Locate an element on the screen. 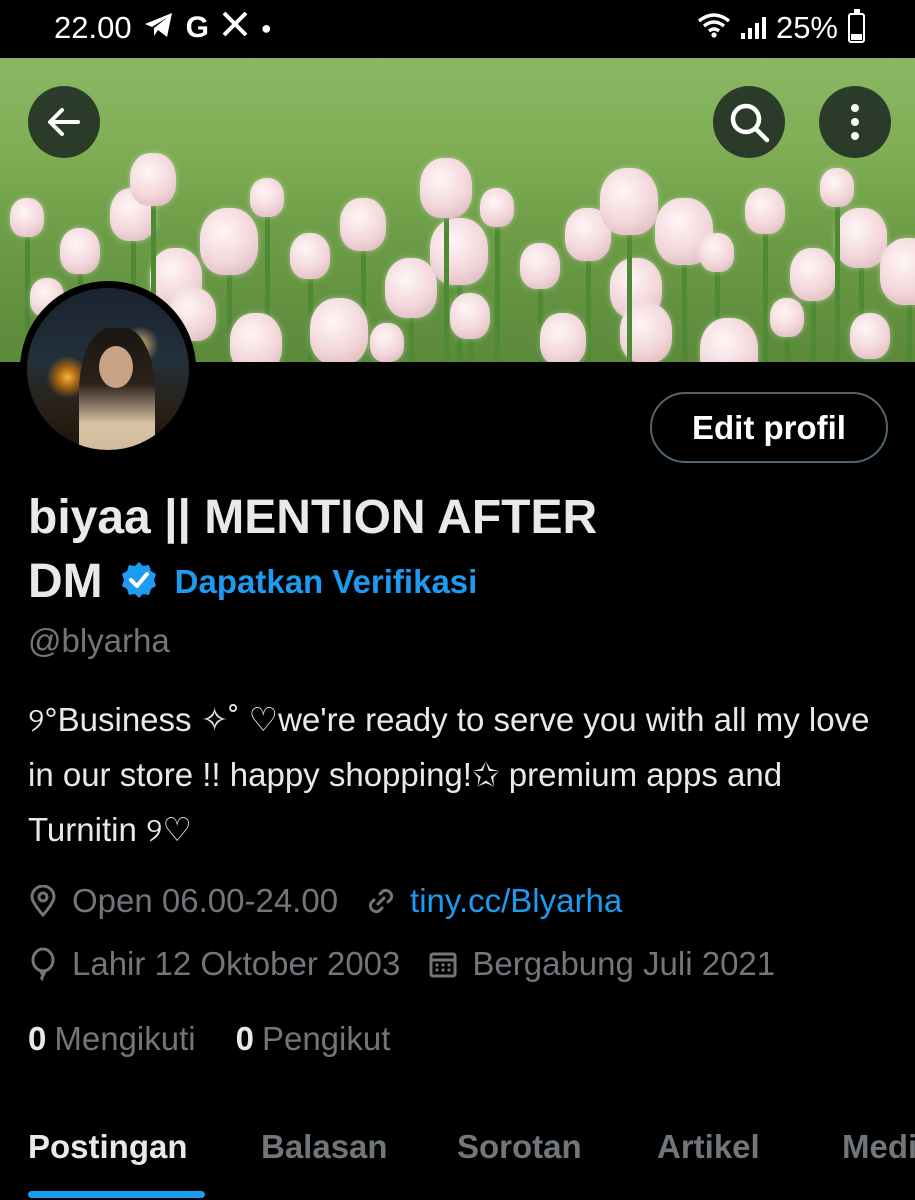 The image size is (915, 1200). follow-stats: 0 Mengikuti 0 Pengikut is located at coordinates (209, 1039).